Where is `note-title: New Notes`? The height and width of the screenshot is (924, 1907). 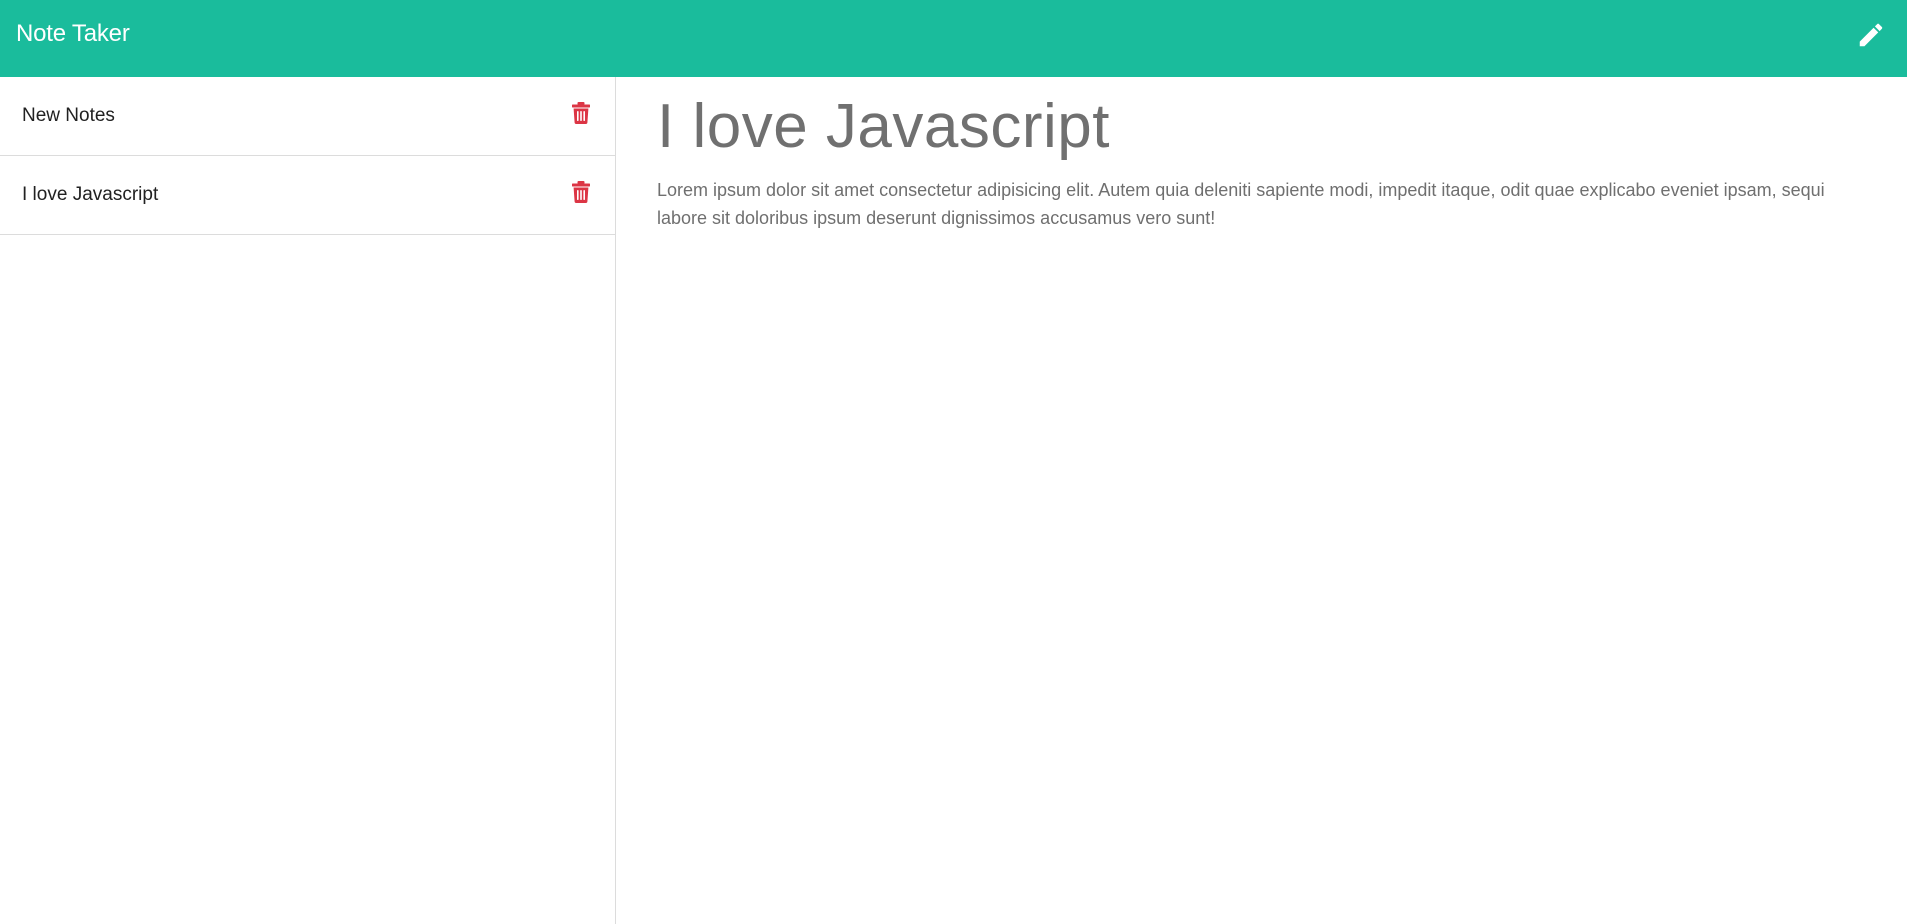 note-title: New Notes is located at coordinates (68, 115).